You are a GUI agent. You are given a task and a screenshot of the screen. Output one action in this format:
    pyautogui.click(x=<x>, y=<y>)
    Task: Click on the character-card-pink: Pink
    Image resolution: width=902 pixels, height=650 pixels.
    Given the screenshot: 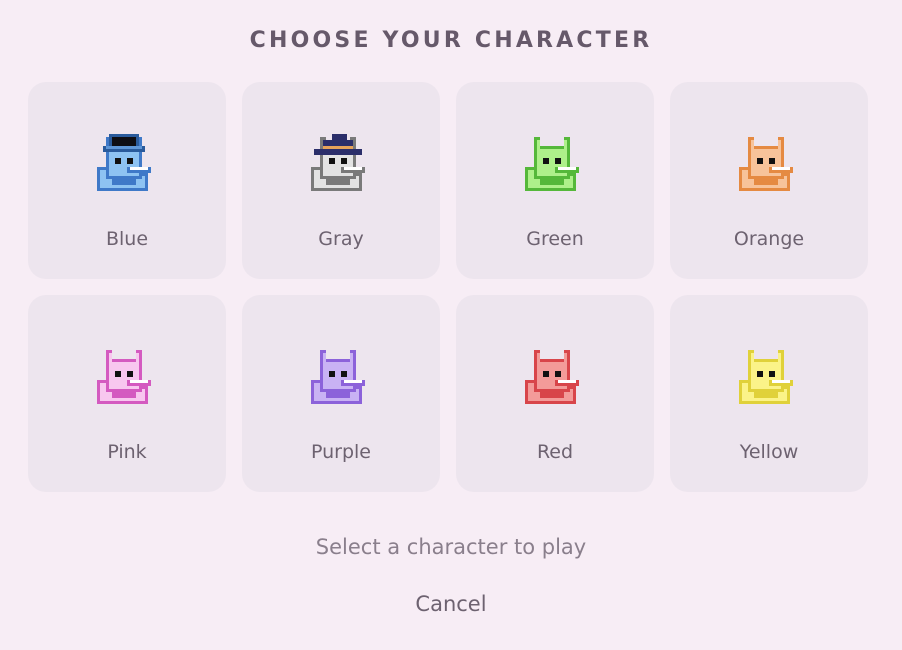 What is the action you would take?
    pyautogui.click(x=127, y=393)
    